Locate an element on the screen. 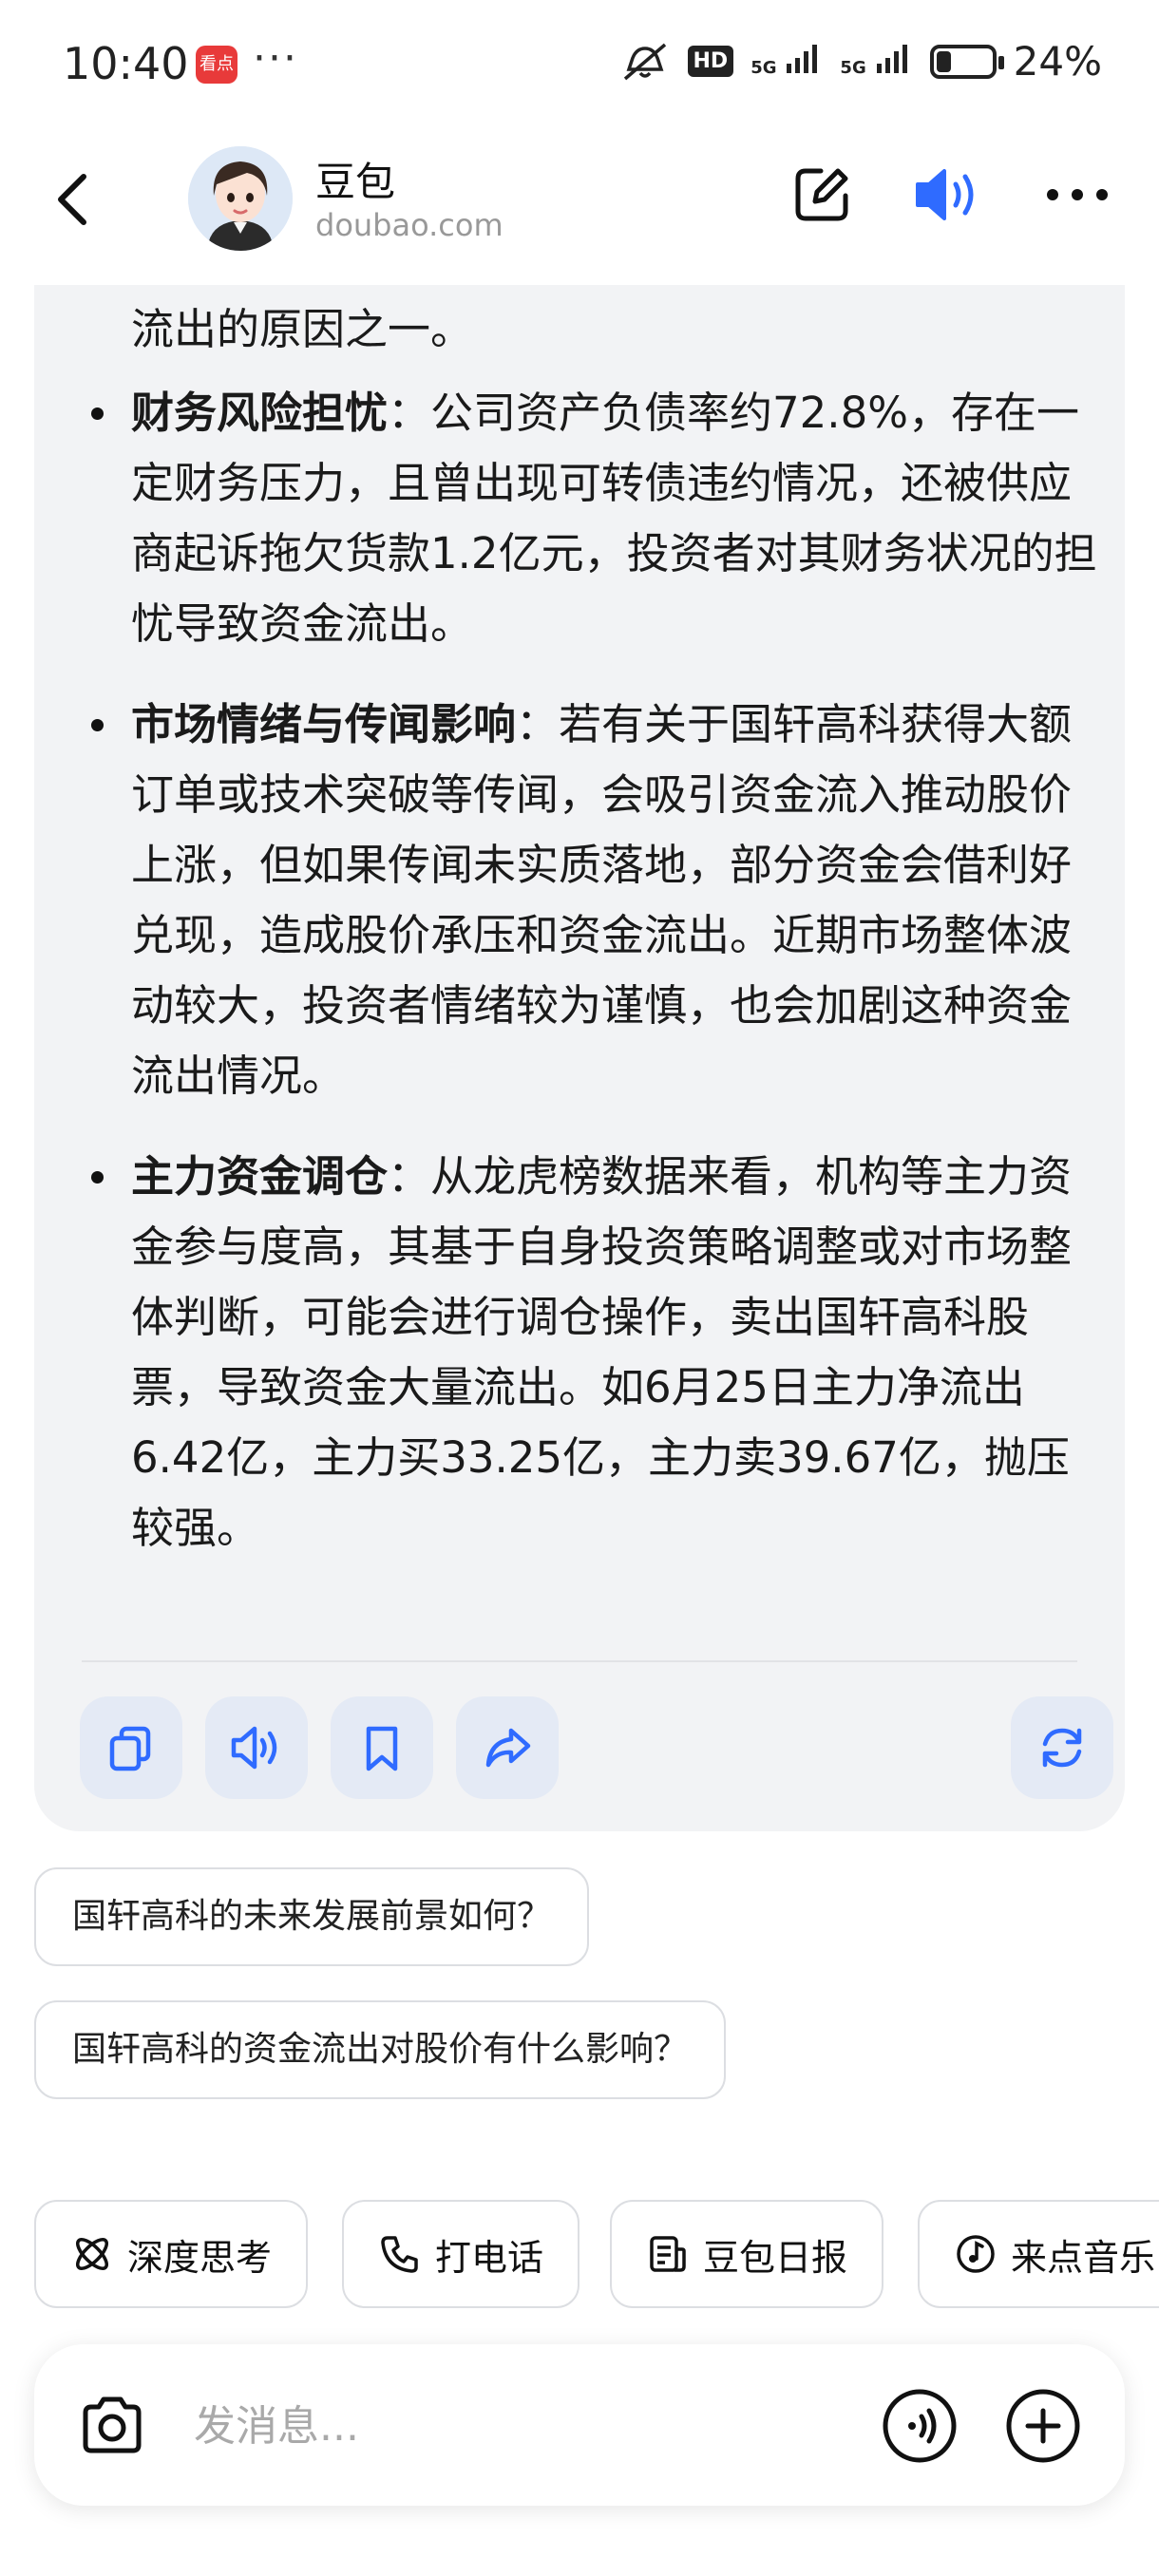 The height and width of the screenshot is (2576, 1159). read-aloud-icon is located at coordinates (254, 1748).